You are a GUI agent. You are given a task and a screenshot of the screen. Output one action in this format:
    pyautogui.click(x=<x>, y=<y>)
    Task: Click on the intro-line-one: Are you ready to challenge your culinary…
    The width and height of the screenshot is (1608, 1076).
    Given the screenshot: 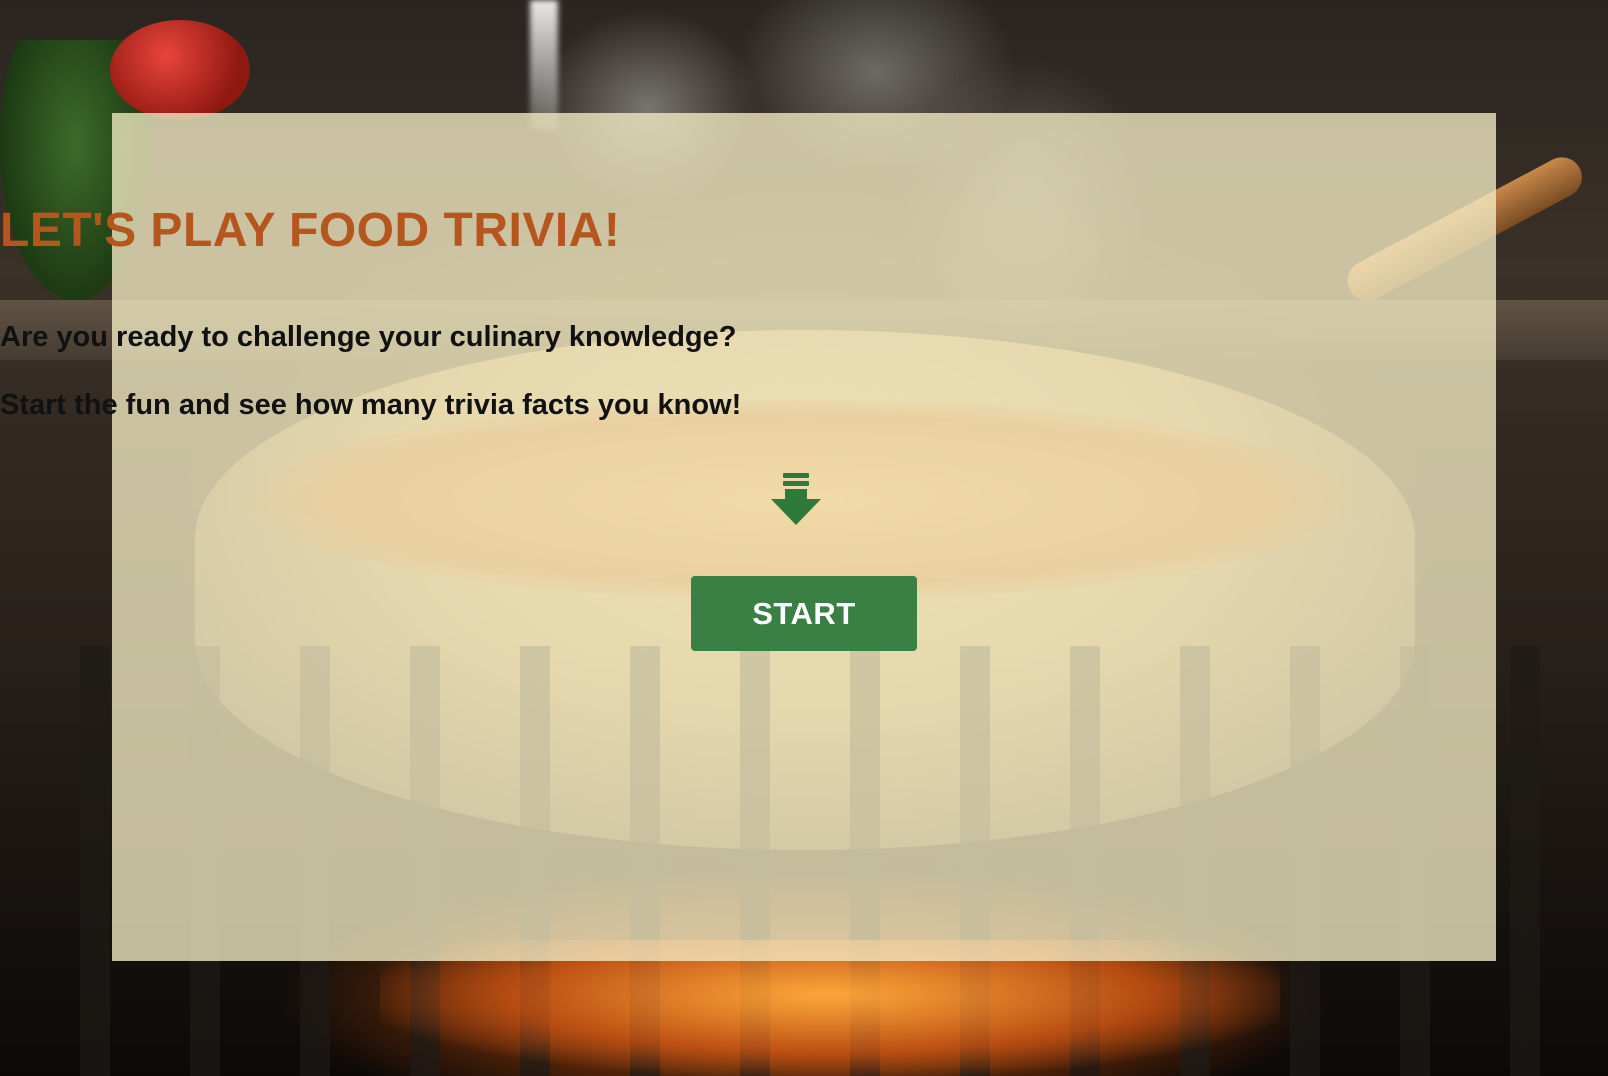 What is the action you would take?
    pyautogui.click(x=368, y=337)
    